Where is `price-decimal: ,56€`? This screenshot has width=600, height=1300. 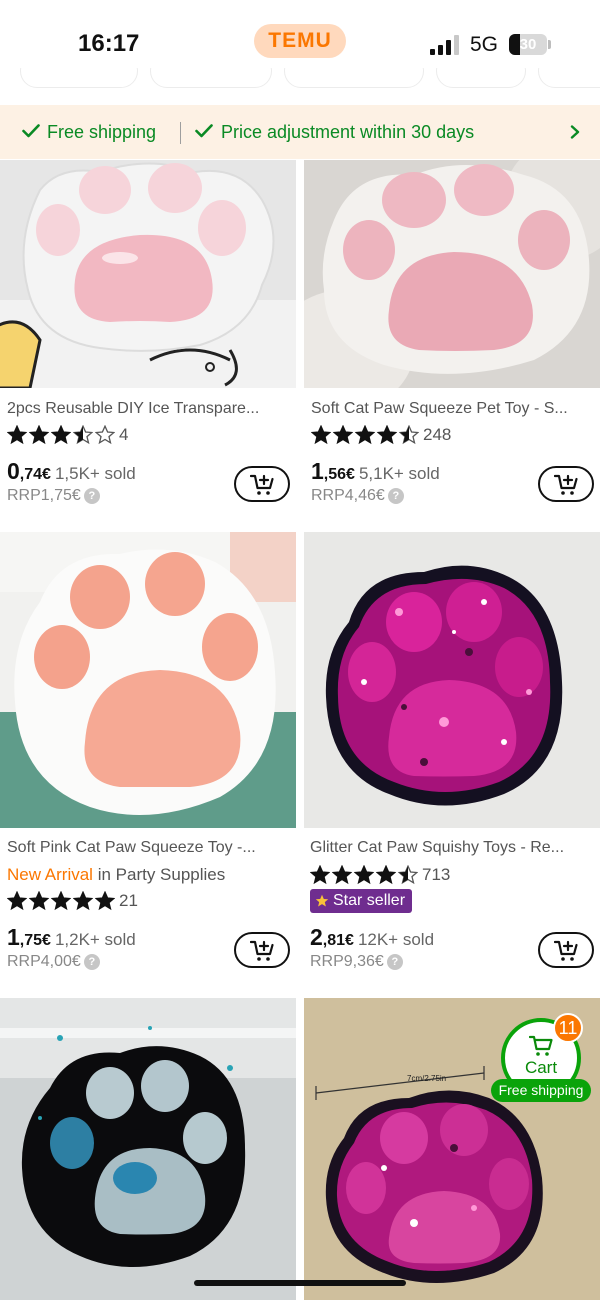
price-decimal: ,56€ is located at coordinates (339, 474).